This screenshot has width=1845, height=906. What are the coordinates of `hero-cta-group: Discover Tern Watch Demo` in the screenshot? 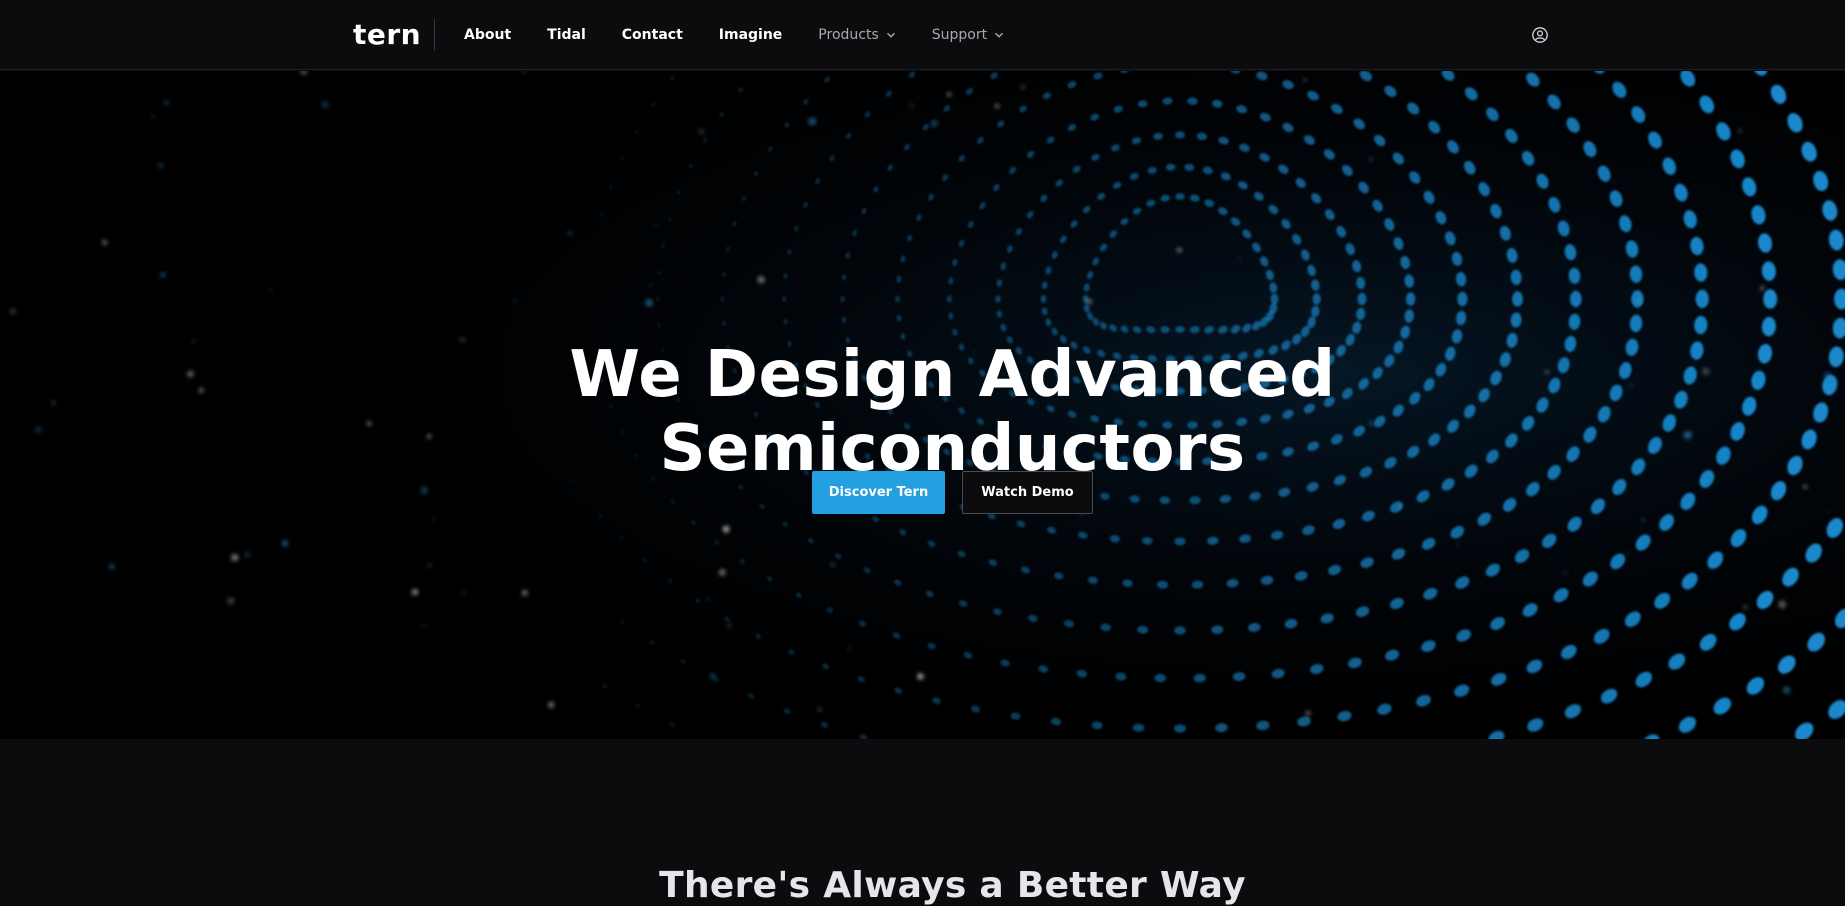 It's located at (952, 492).